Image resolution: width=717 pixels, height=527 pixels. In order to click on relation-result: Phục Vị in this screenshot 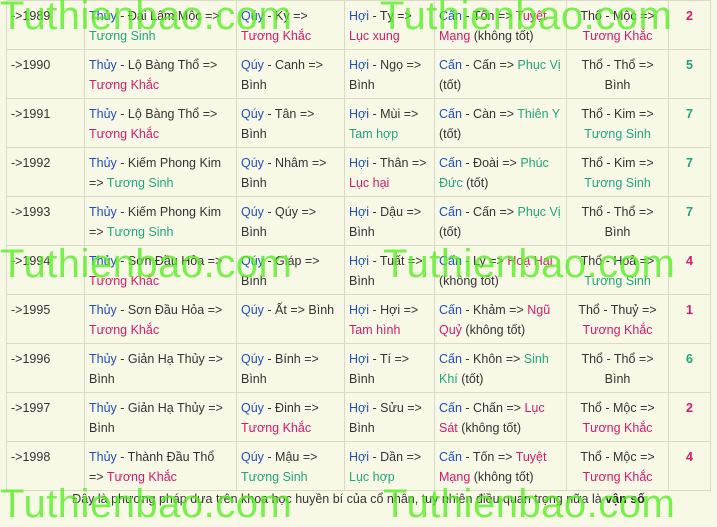, I will do `click(539, 65)`.